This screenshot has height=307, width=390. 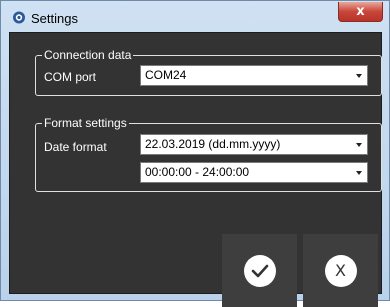 I want to click on date-format-select: 22.03.2019 (dd.mm.yyyy), so click(x=254, y=144).